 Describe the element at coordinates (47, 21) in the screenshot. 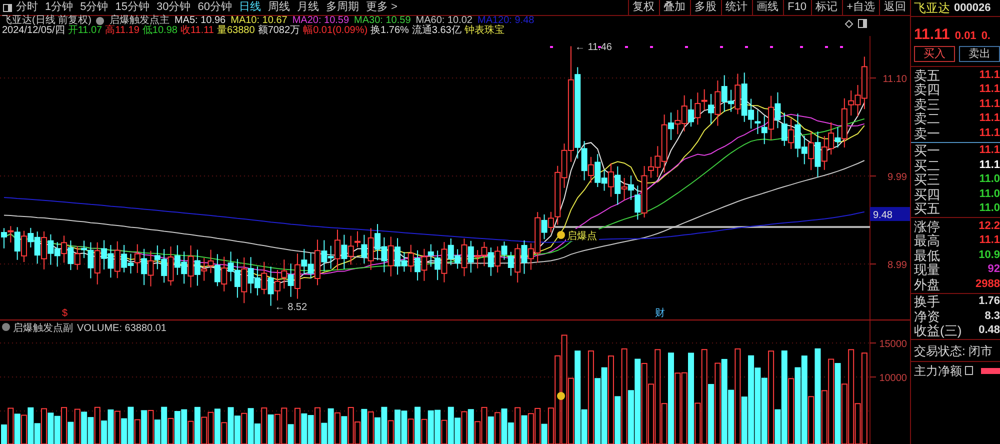

I see `chart-title: 飞亚达(日线 前复权)` at that location.